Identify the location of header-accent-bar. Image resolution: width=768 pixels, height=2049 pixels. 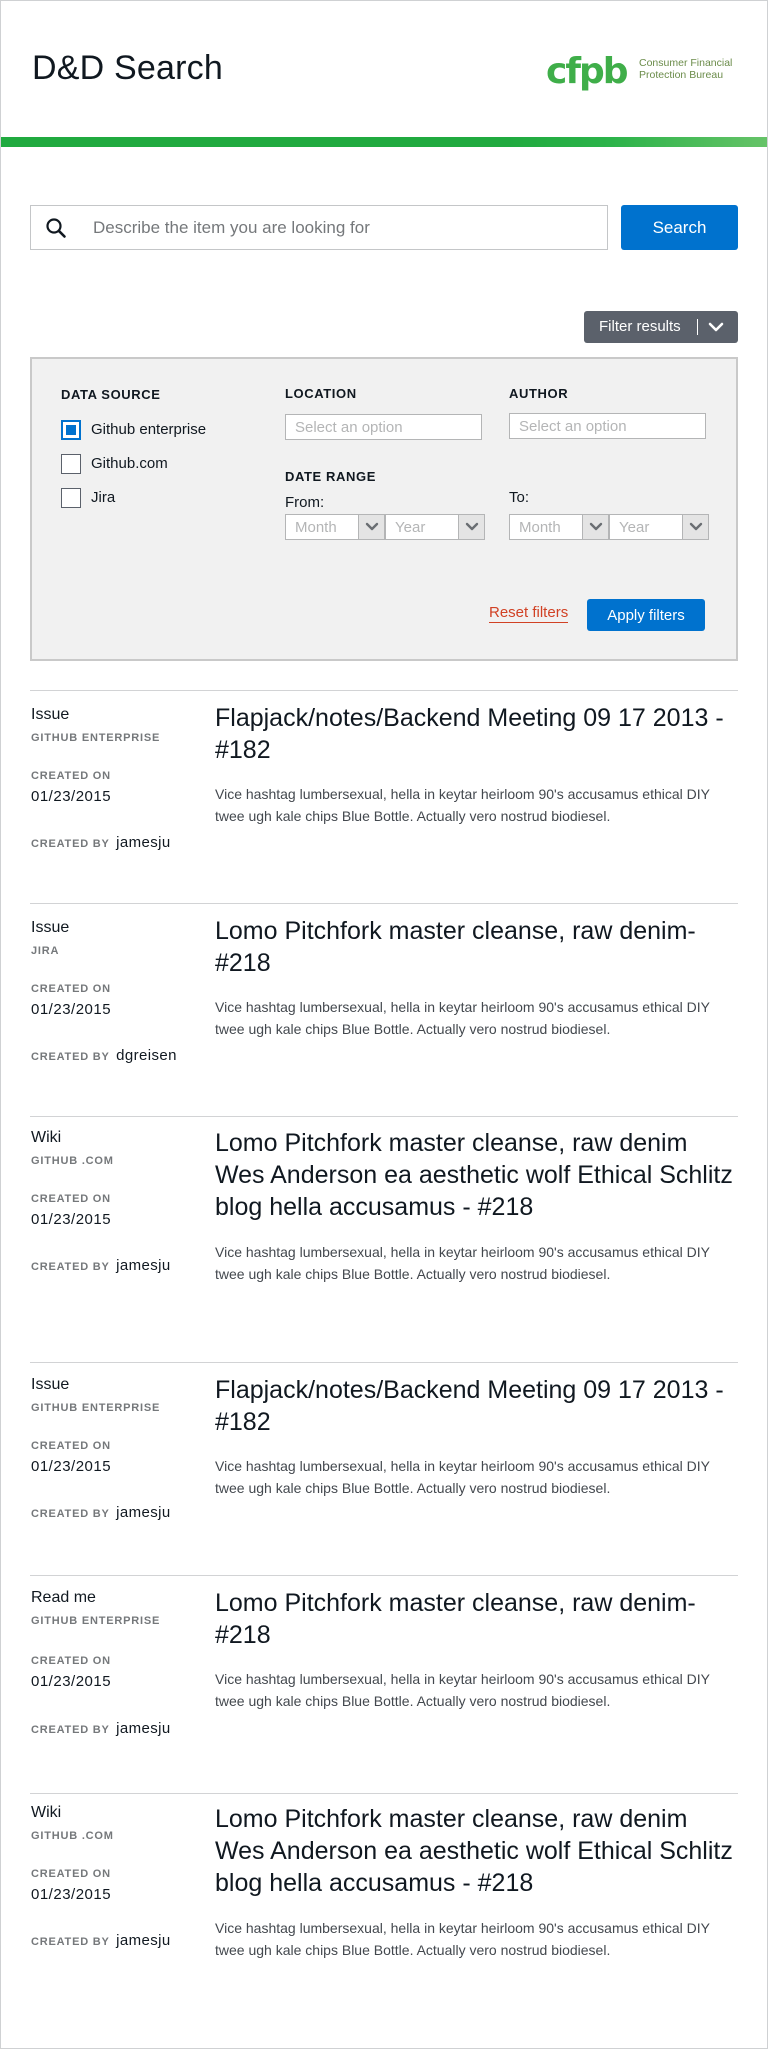
(384, 142).